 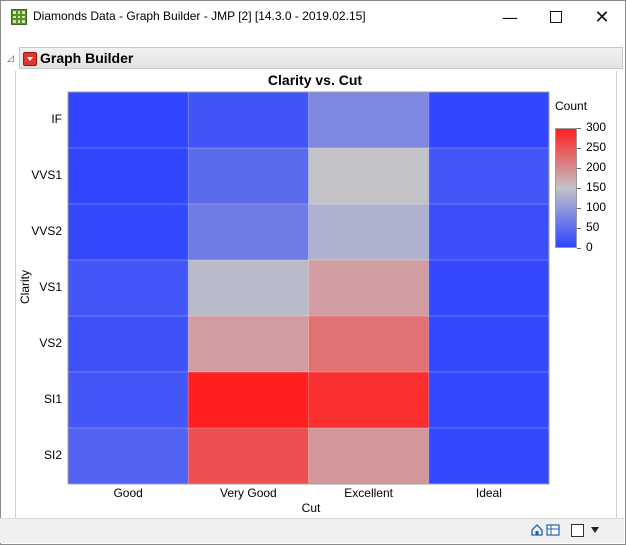 I want to click on heatmap-cell-SI2-Very-Good, so click(x=248, y=456).